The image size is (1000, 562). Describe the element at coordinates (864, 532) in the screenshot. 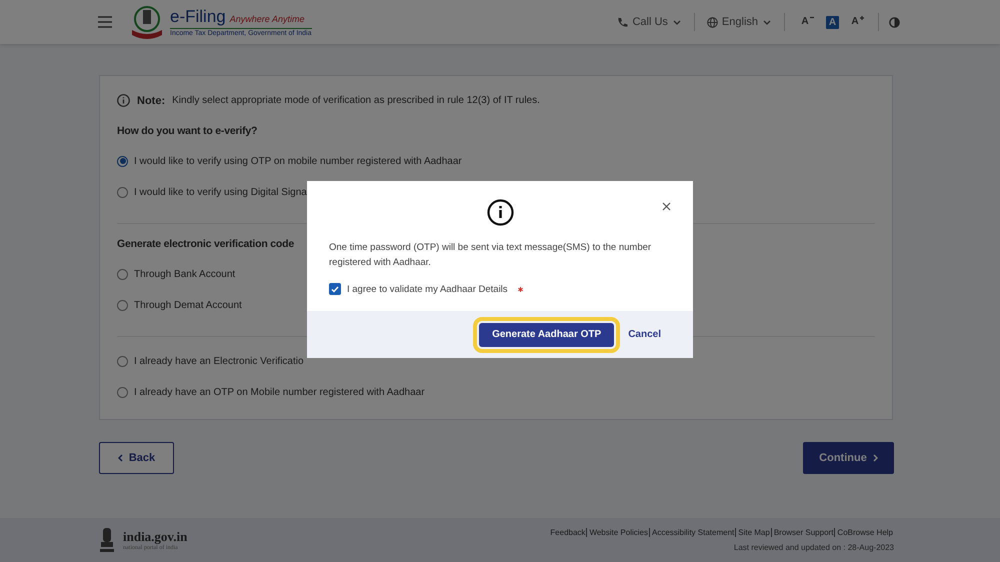

I see `footer-link: CoBrowse Help` at that location.